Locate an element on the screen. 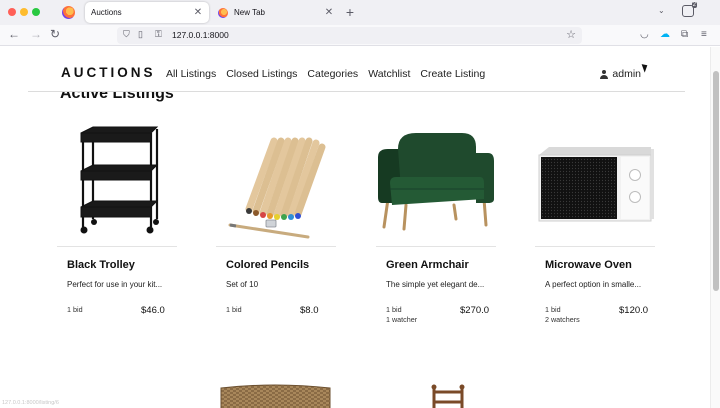 This screenshot has height=408, width=720. listing-title: Green Armchair is located at coordinates (427, 265).